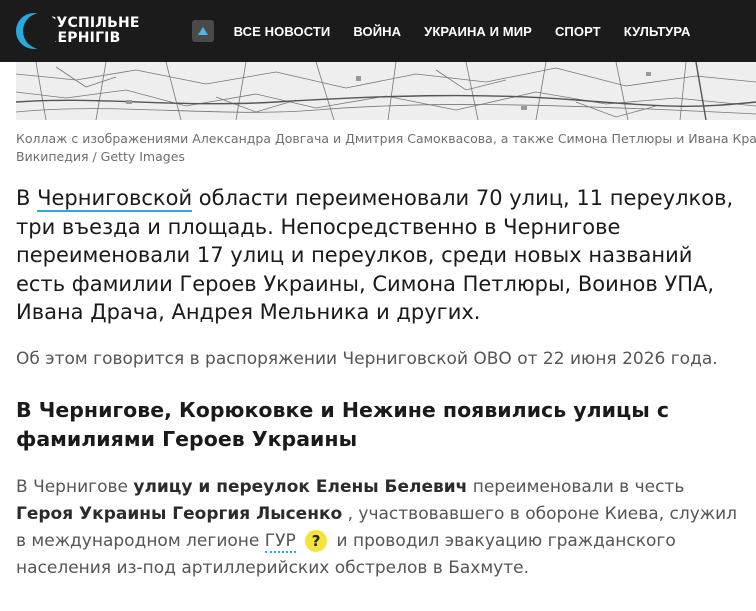 This screenshot has height=611, width=756. What do you see at coordinates (657, 31) in the screenshot?
I see `nav-item-culture: КУЛЬТУРА` at bounding box center [657, 31].